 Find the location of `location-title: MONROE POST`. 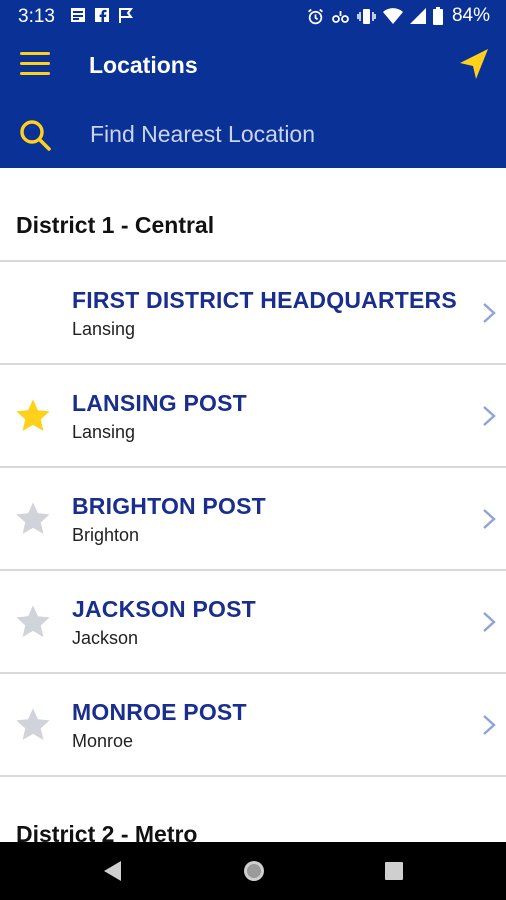

location-title: MONROE POST is located at coordinates (159, 712).